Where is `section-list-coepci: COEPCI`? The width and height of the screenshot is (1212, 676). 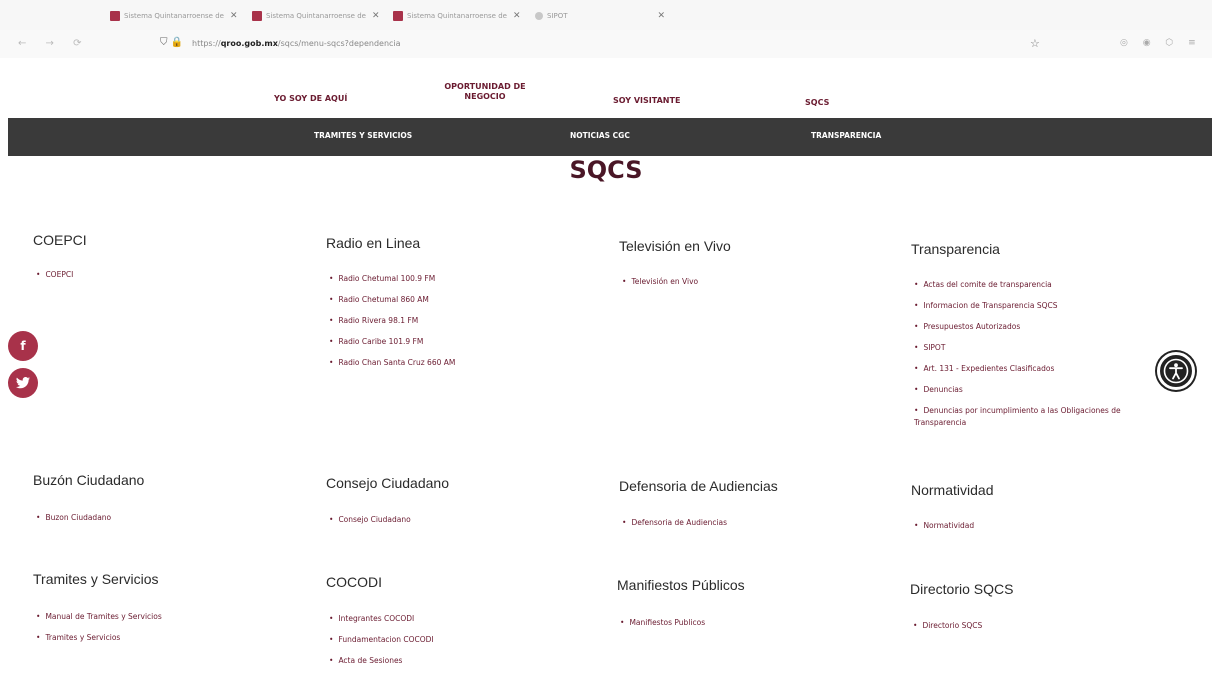
section-list-coepci: COEPCI is located at coordinates (54, 280).